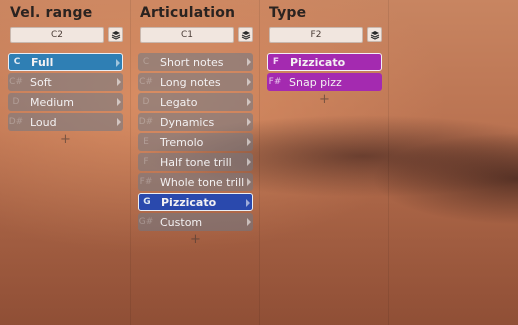  What do you see at coordinates (147, 202) in the screenshot?
I see `item-key: G` at bounding box center [147, 202].